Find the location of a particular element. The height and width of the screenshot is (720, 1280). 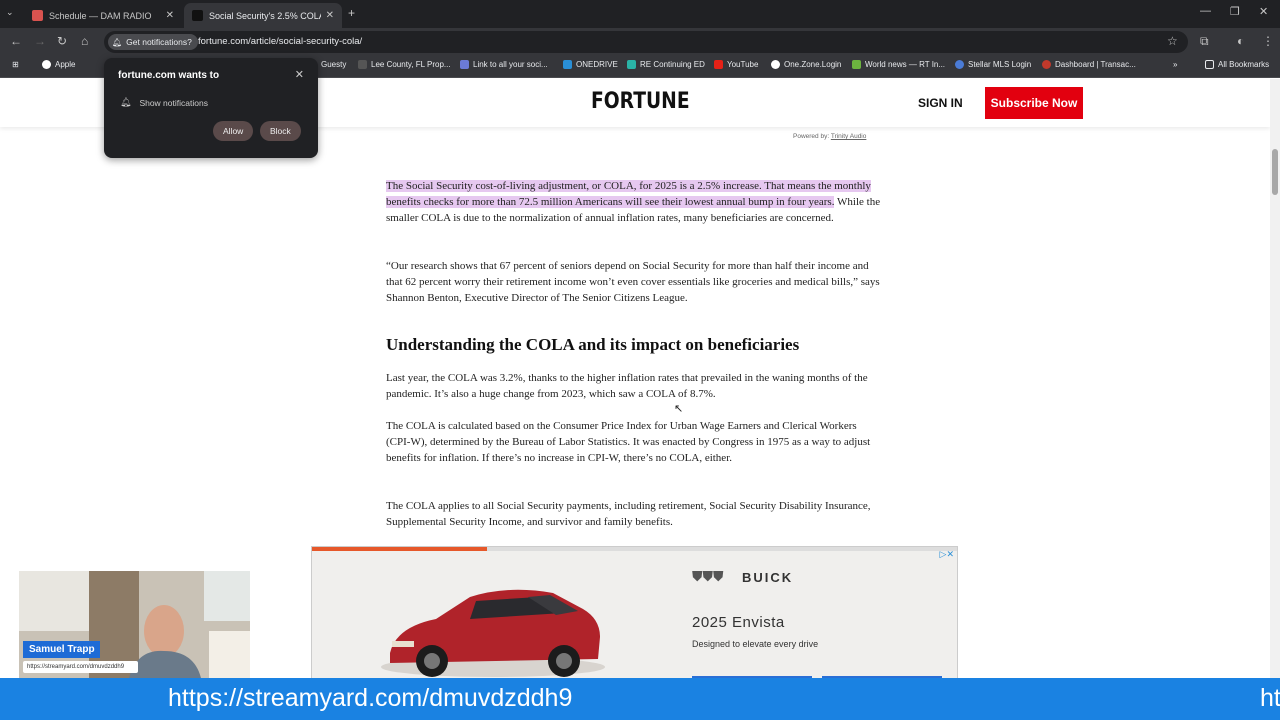

bookmark-label: One.Zone.Login is located at coordinates (813, 64).